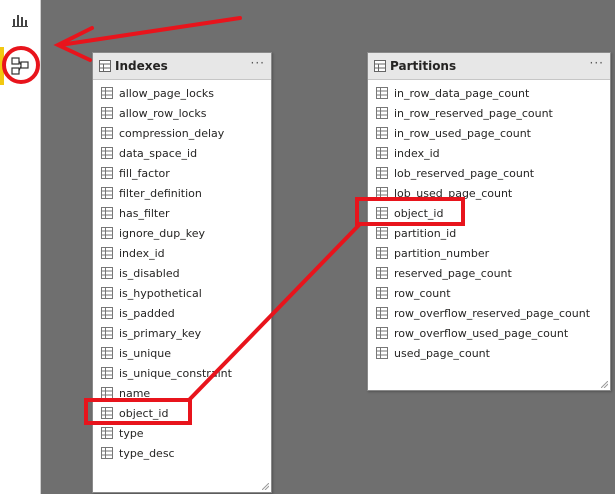  What do you see at coordinates (419, 213) in the screenshot?
I see `field-label: object_id` at bounding box center [419, 213].